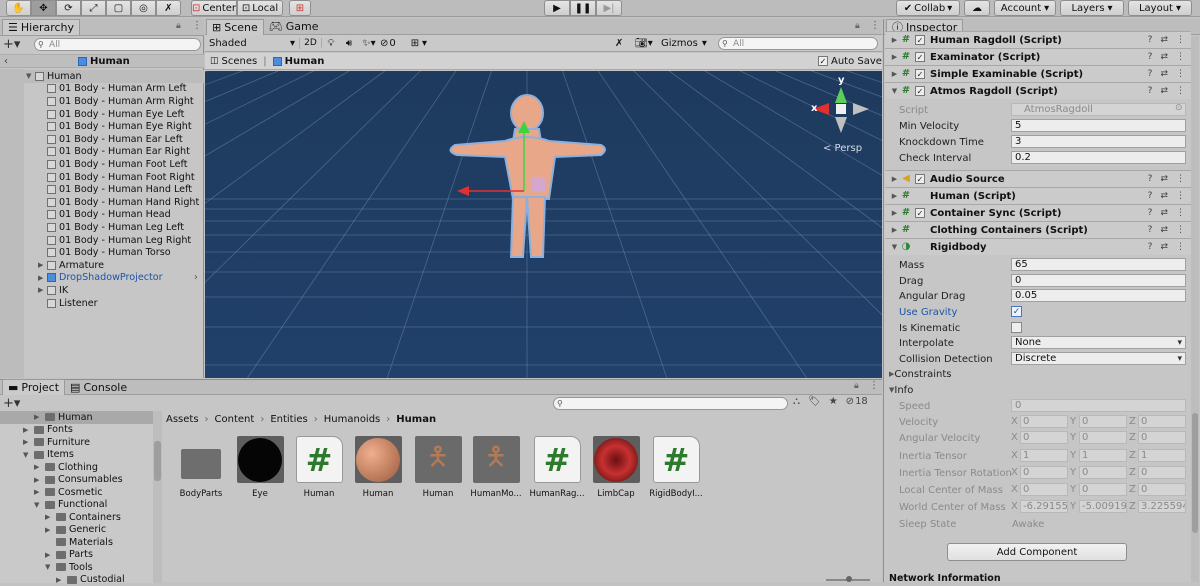 Image resolution: width=1200 pixels, height=586 pixels. What do you see at coordinates (1038, 212) in the screenshot?
I see `component-header: ▶#✓Container Sync (Script)?⇄⋮` at bounding box center [1038, 212].